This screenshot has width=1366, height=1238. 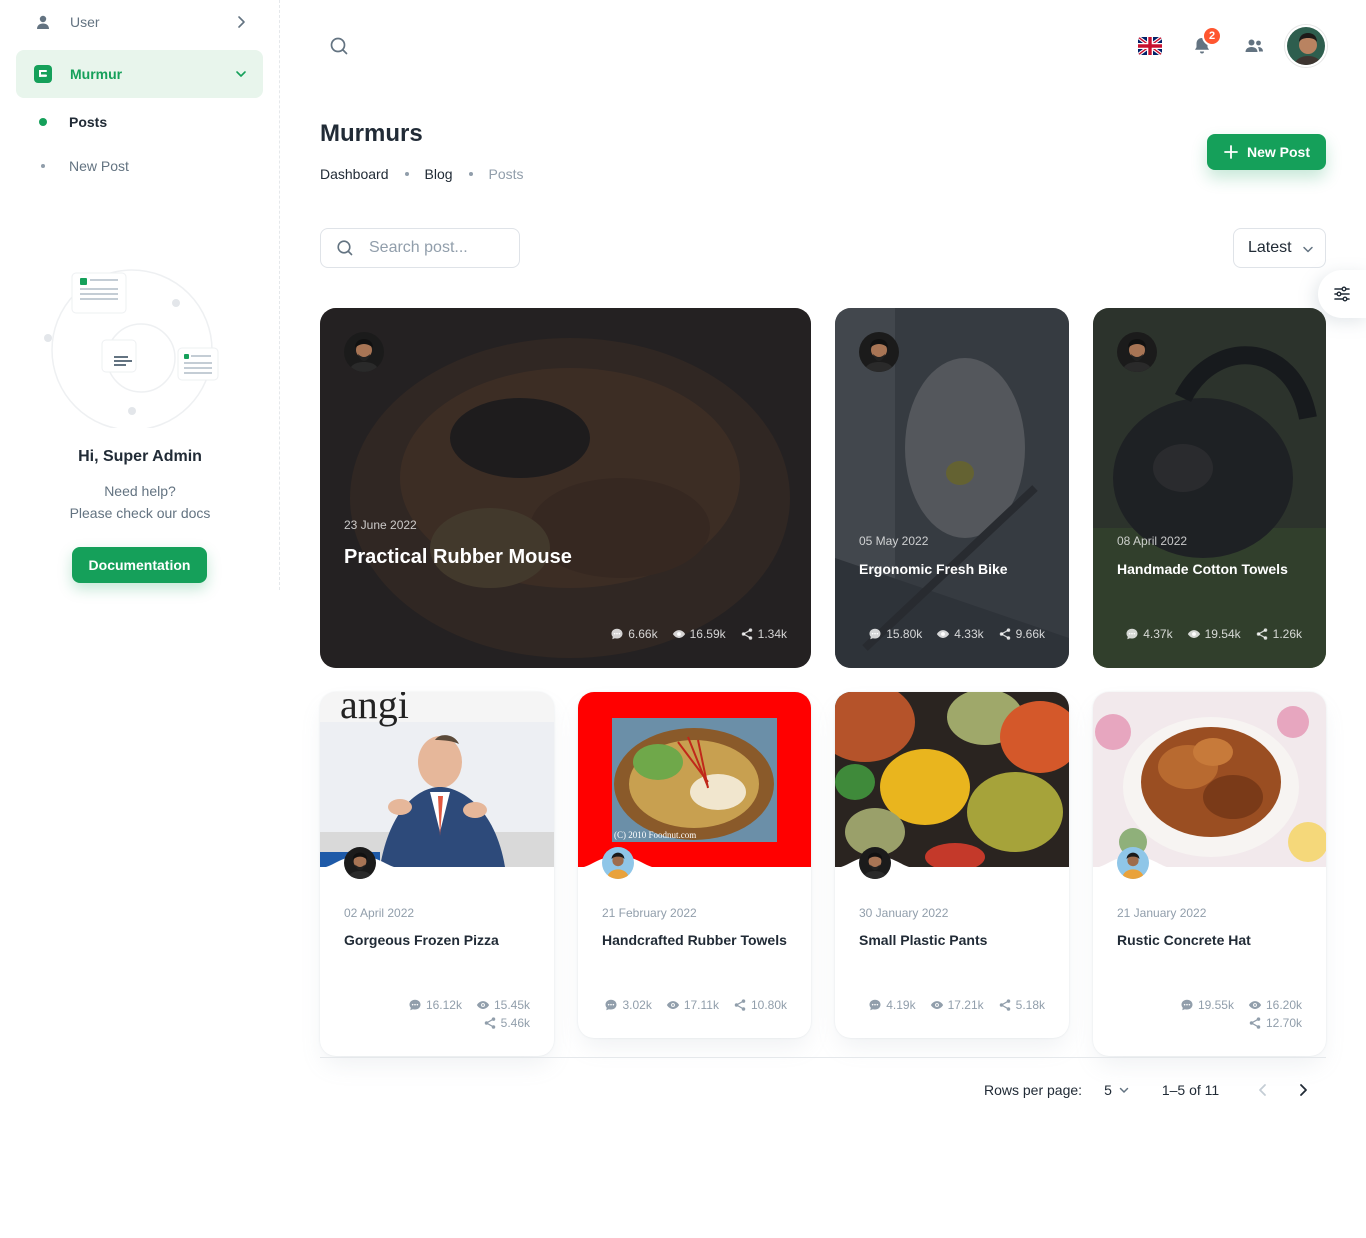 I want to click on sidebar-item-label: Murmur, so click(x=96, y=74).